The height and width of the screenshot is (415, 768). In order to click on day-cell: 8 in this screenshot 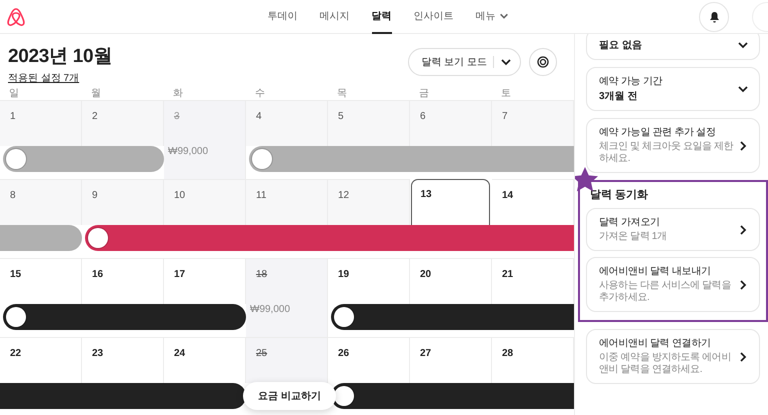, I will do `click(41, 202)`.